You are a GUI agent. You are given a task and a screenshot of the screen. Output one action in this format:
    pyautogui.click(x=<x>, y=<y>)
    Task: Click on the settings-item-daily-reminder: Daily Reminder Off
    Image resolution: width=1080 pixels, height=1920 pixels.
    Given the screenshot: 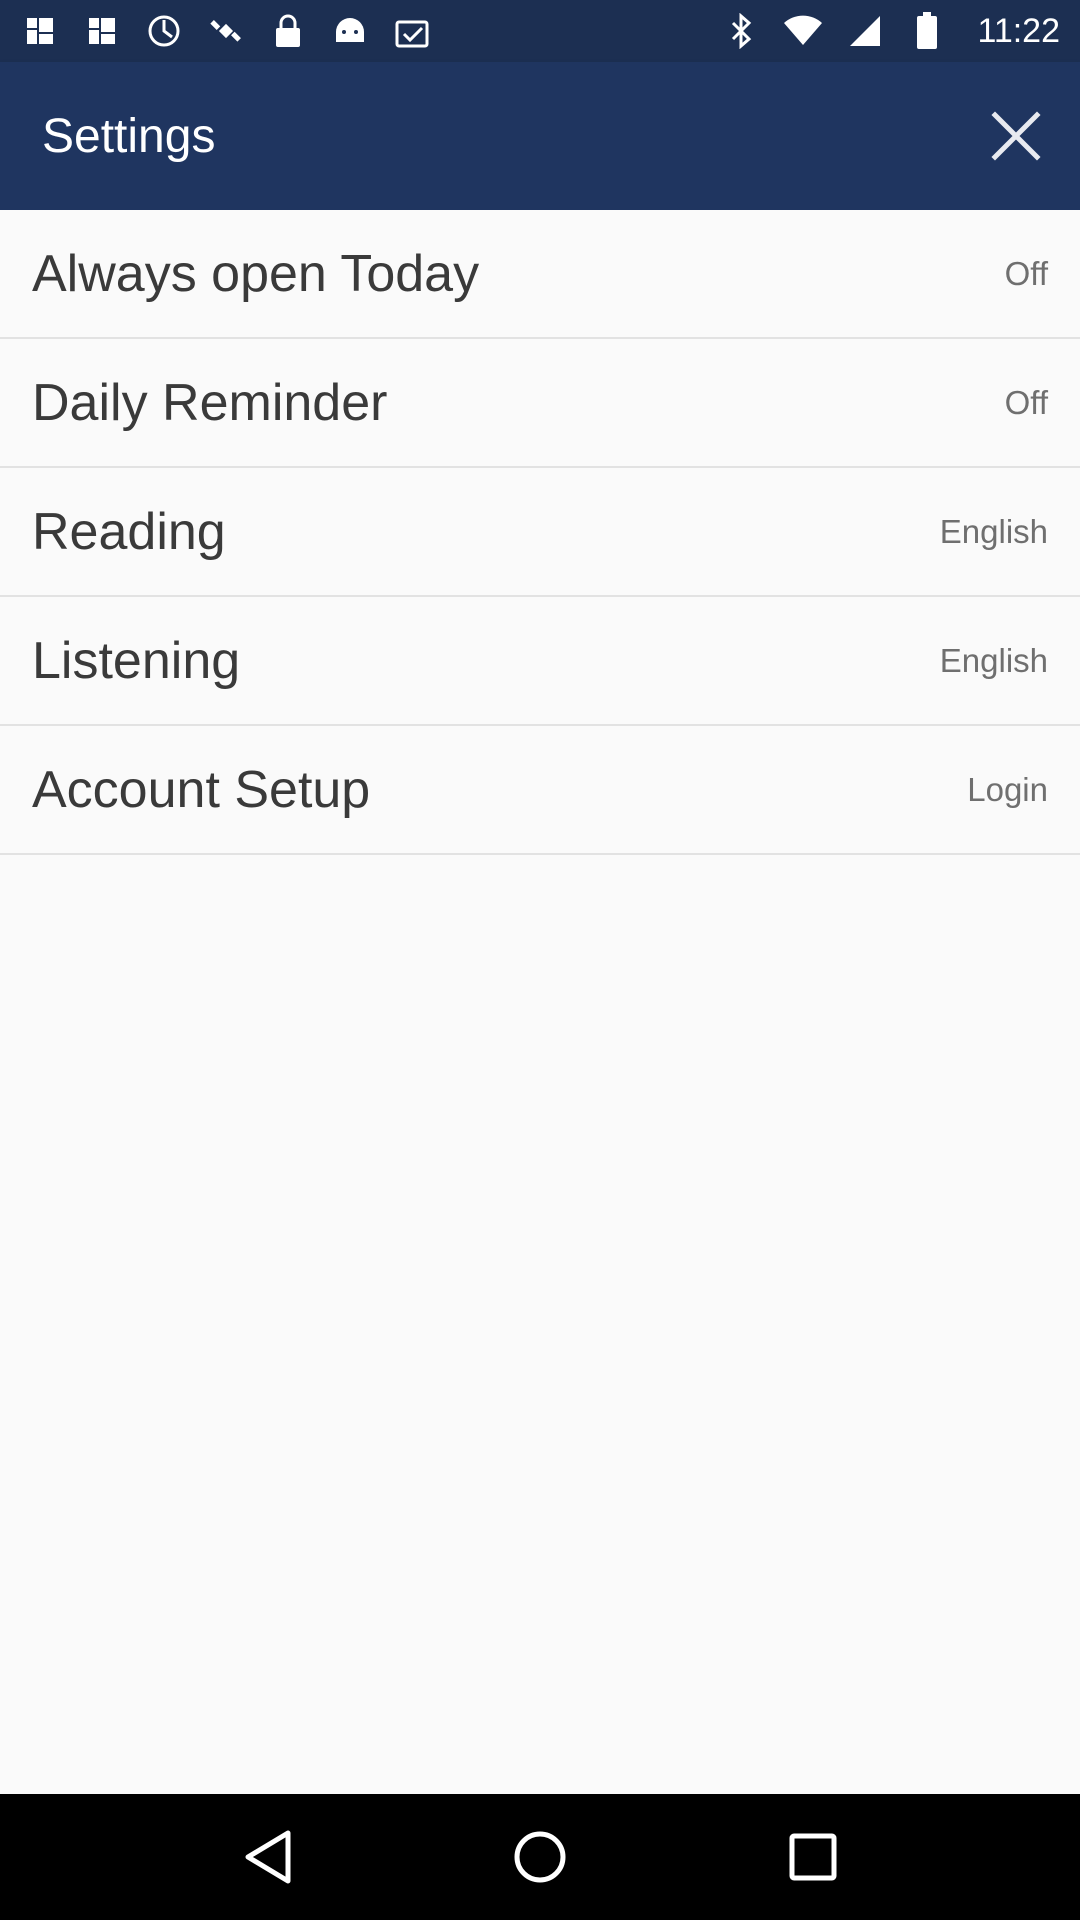 What is the action you would take?
    pyautogui.click(x=540, y=403)
    